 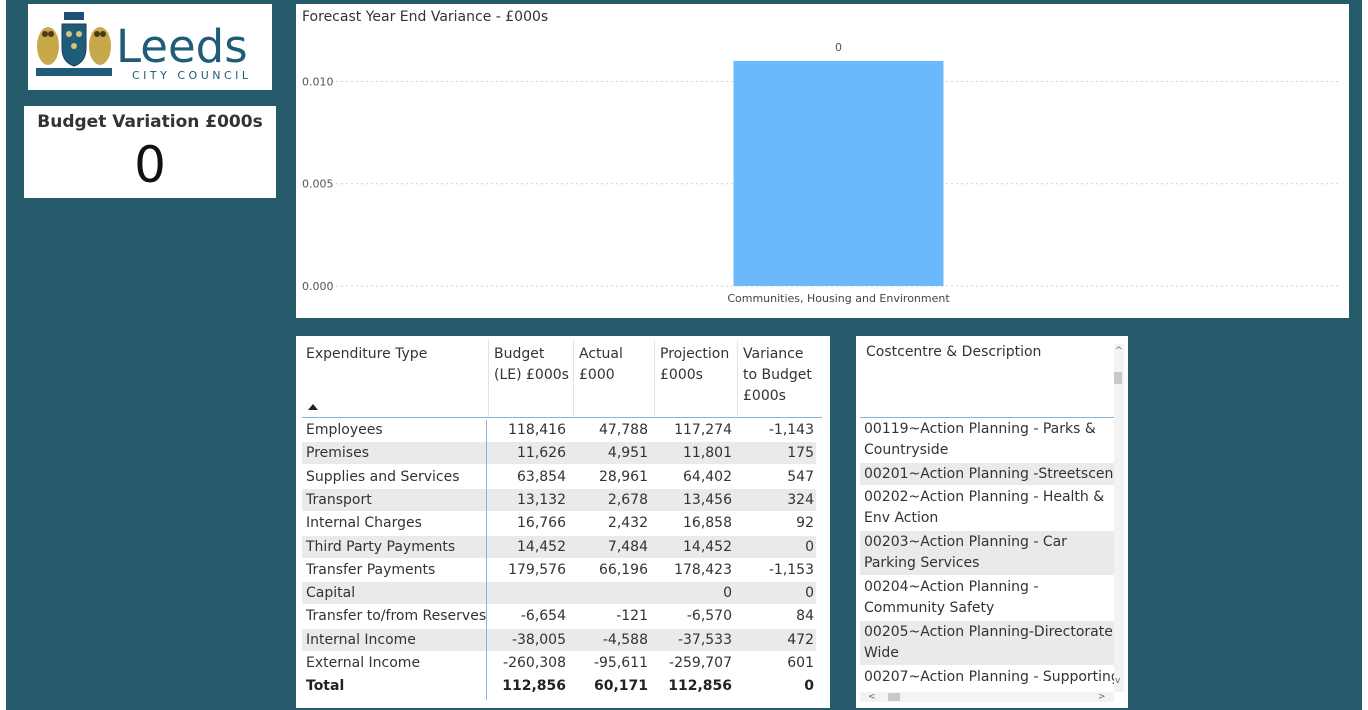 What do you see at coordinates (325, 686) in the screenshot?
I see `row-label: Total` at bounding box center [325, 686].